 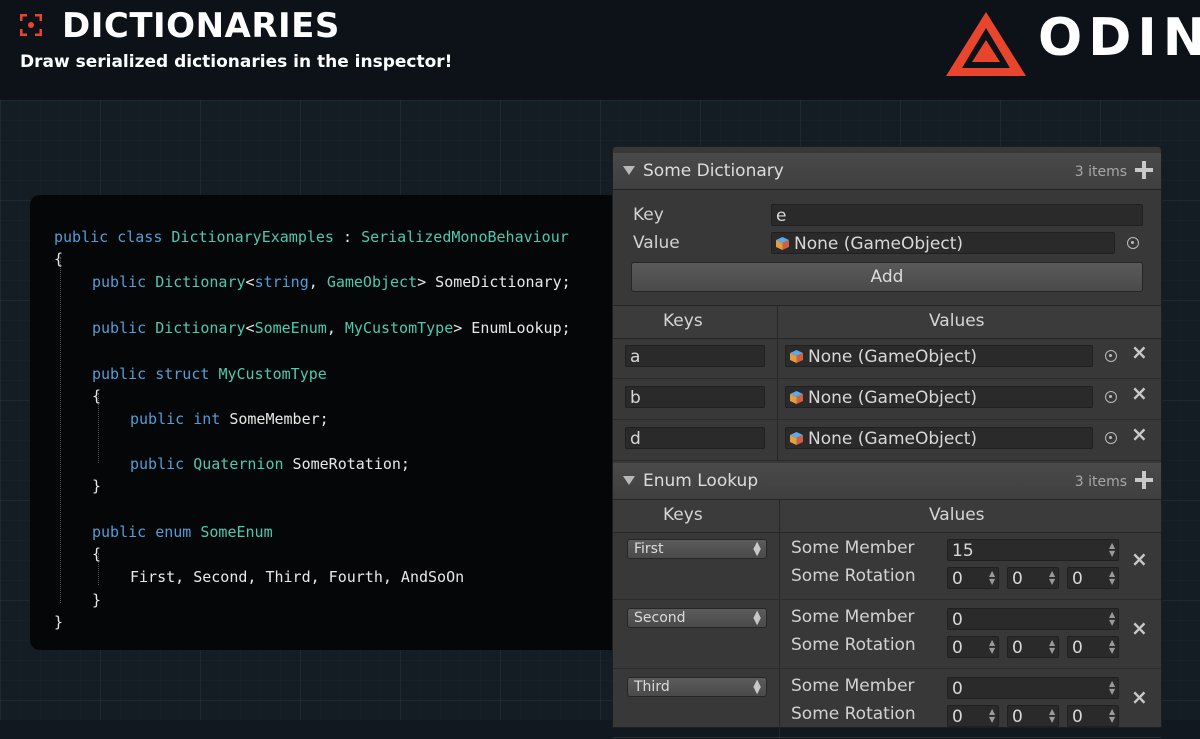 I want to click on code-token: public int, so click(x=180, y=419).